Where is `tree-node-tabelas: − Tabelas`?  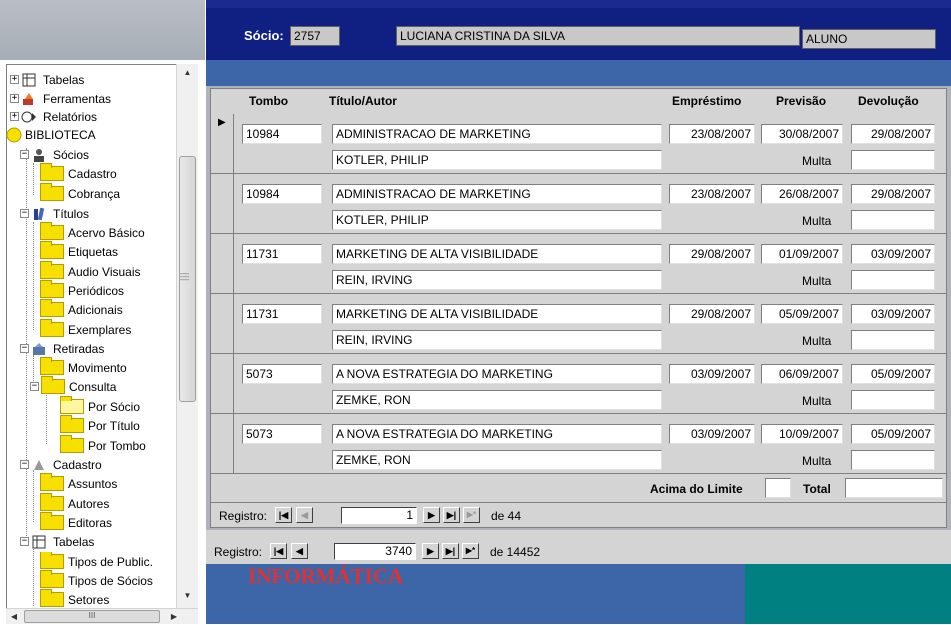 tree-node-tabelas: − Tabelas is located at coordinates (57, 541).